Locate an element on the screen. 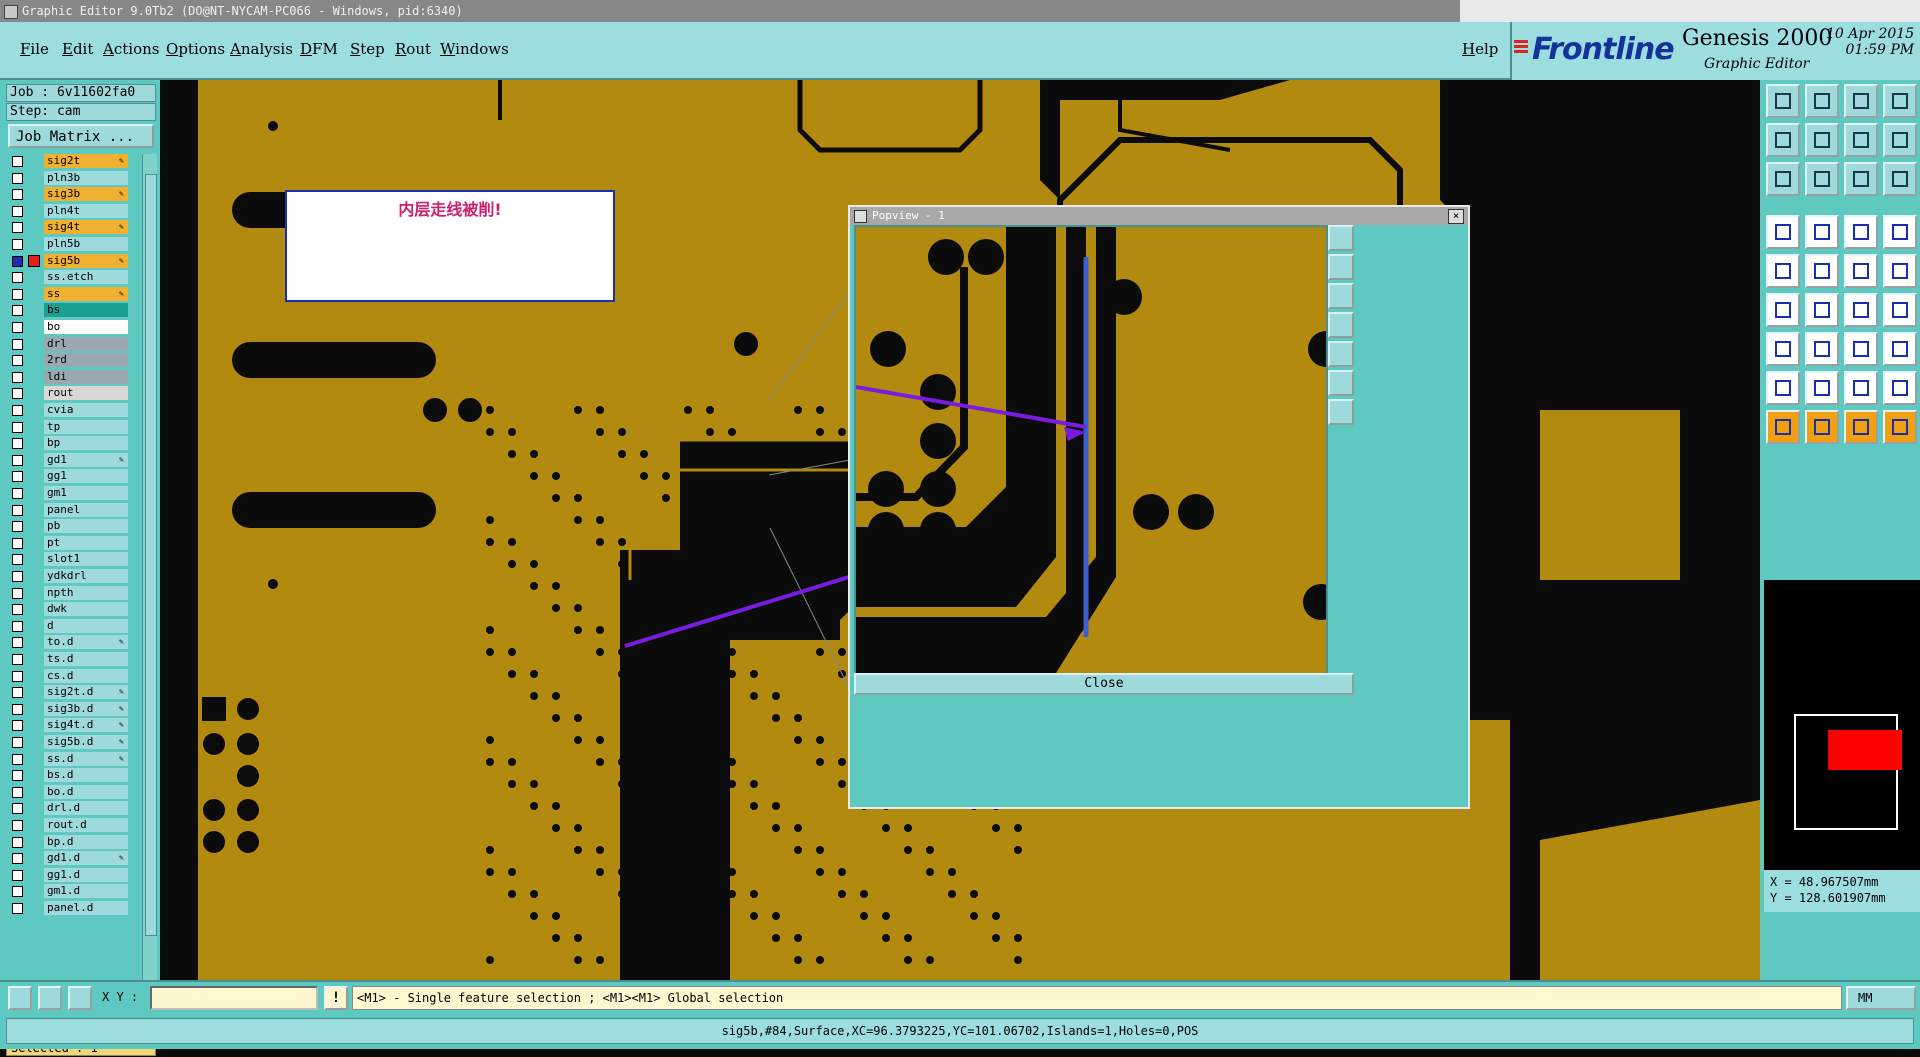  layer-row: gg1.d is located at coordinates (68, 875).